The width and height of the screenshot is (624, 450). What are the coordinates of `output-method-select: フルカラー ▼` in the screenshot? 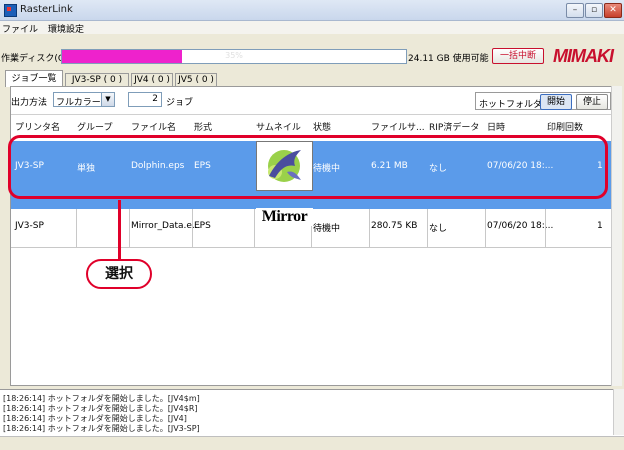 It's located at (84, 100).